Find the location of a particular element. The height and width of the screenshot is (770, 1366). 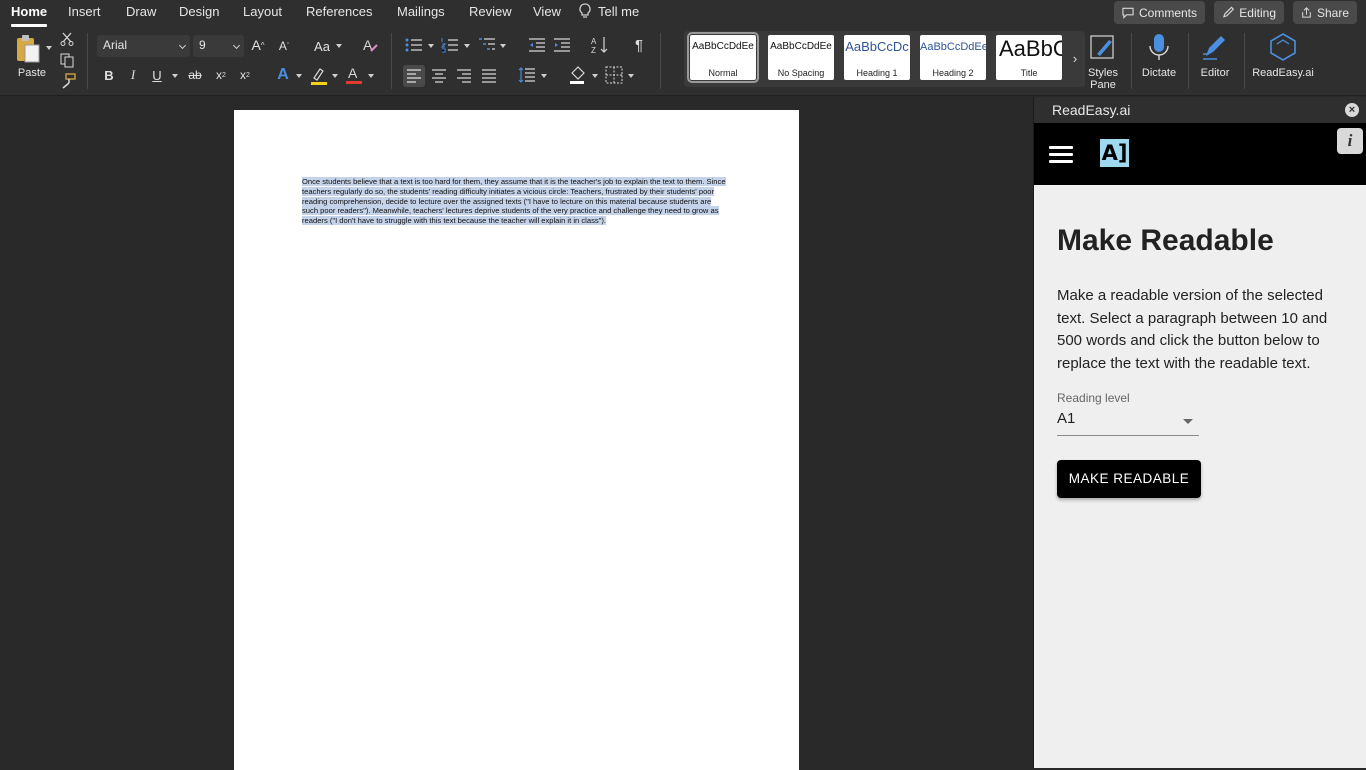

bold-label: B is located at coordinates (109, 75).